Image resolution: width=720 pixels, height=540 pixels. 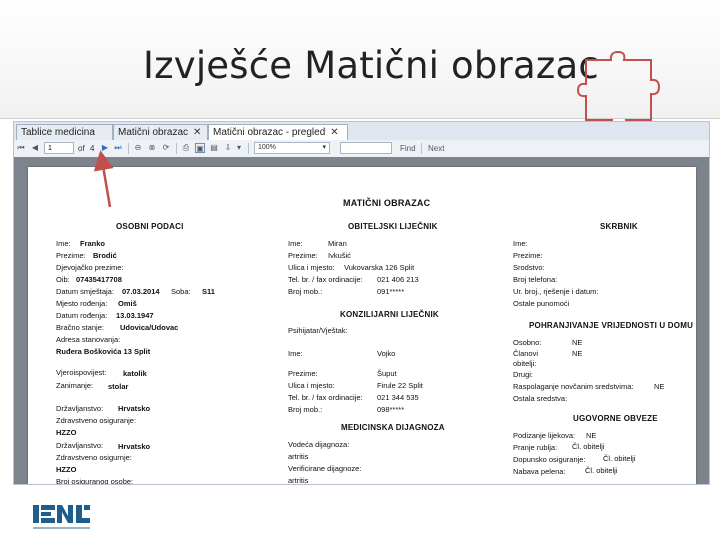 I want to click on field-value: 091*****, so click(x=391, y=291).